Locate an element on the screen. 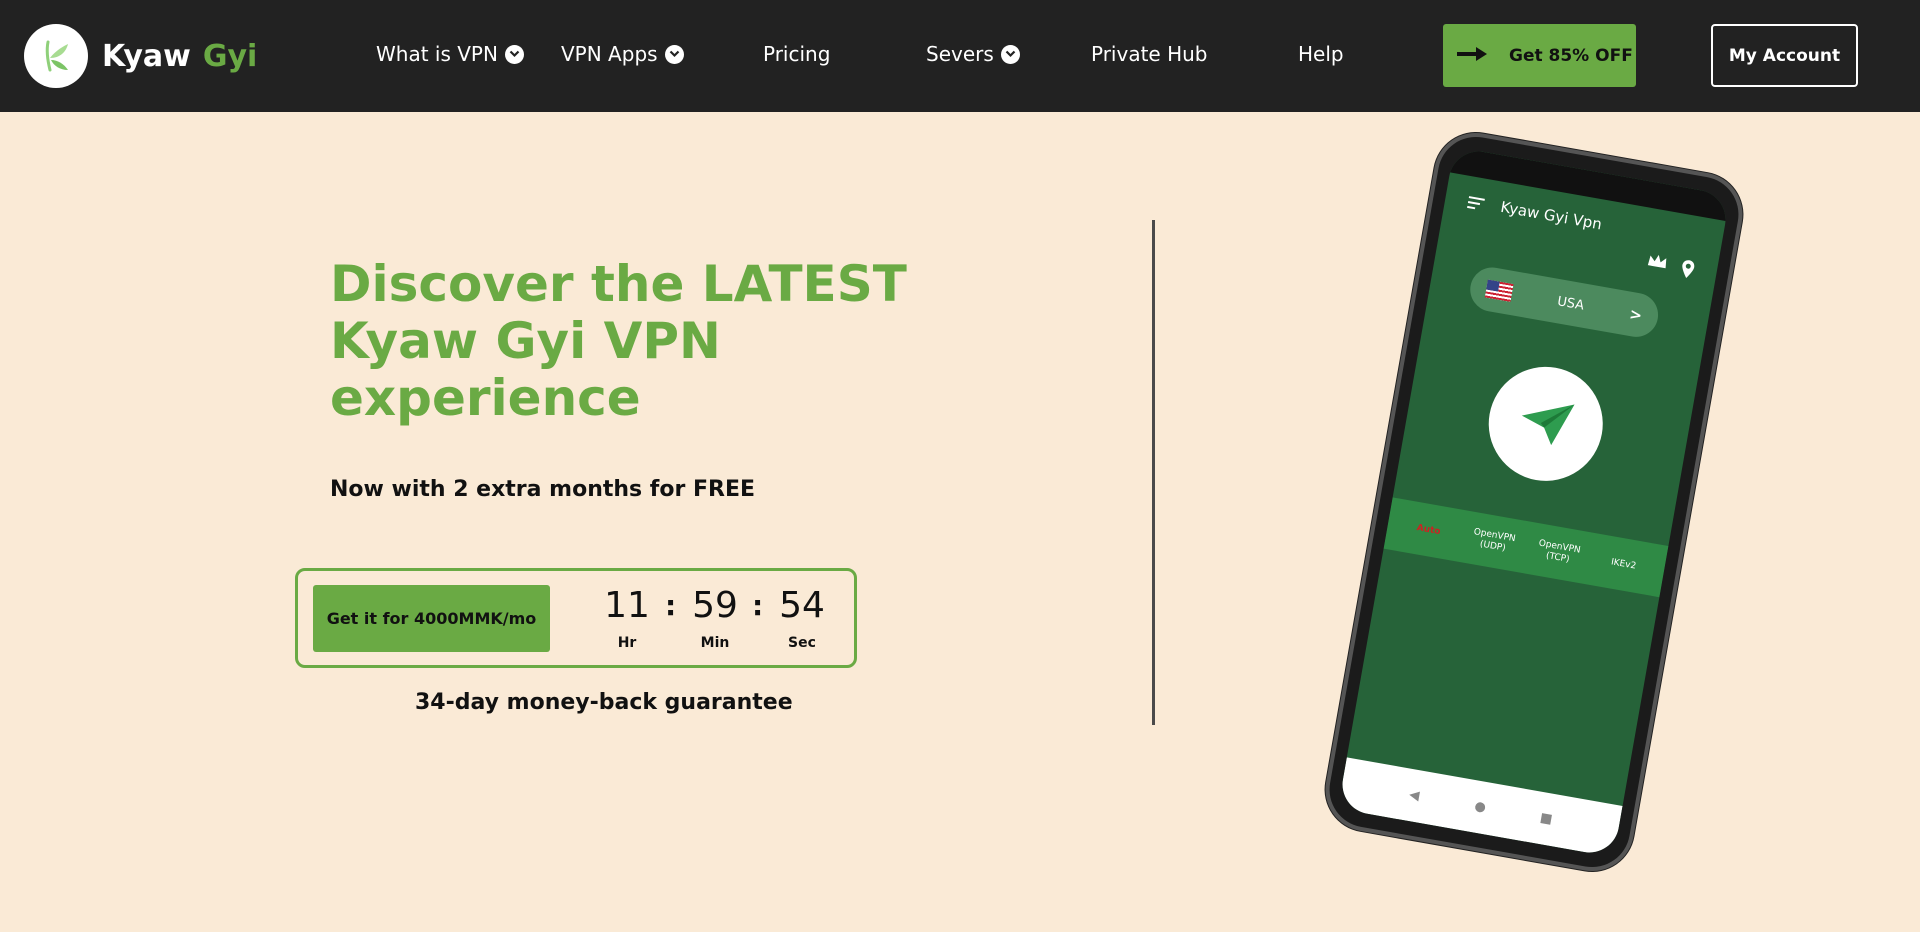 The height and width of the screenshot is (932, 1920). nav-what-is-vpn: What is VPN is located at coordinates (450, 54).